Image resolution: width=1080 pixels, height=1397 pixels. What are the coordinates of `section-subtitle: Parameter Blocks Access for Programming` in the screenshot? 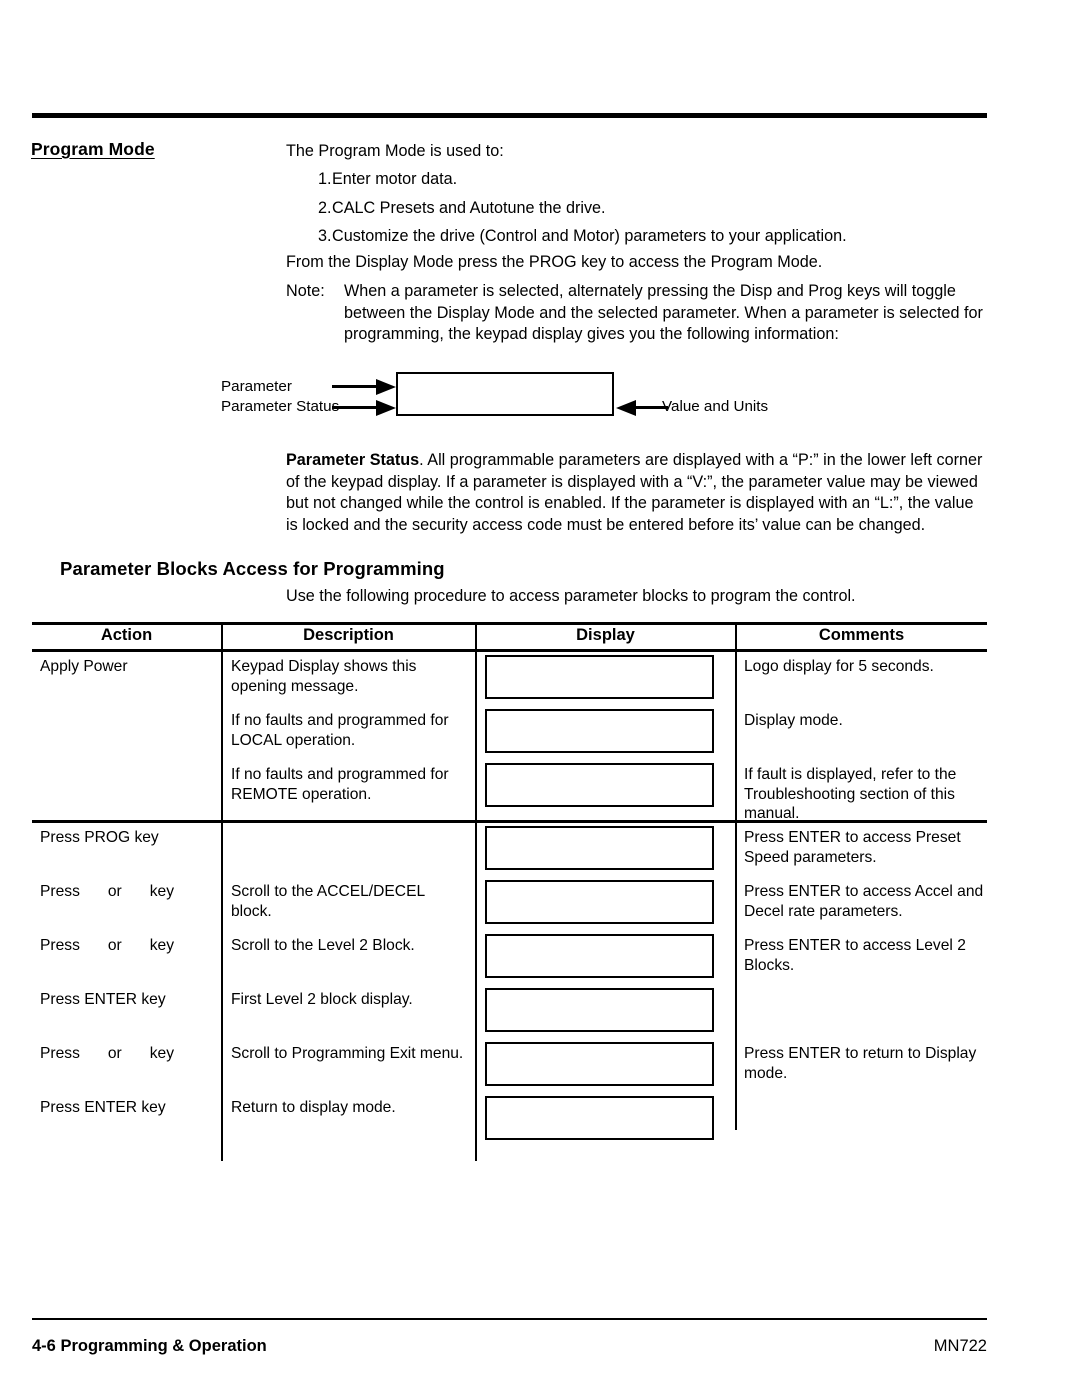 It's located at (252, 568).